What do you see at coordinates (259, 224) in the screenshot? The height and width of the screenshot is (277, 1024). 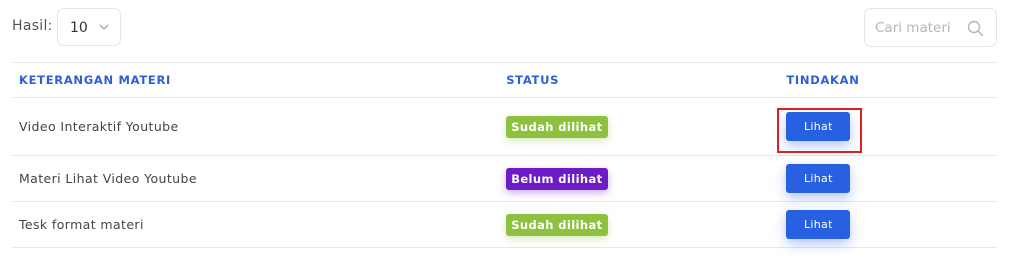 I see `material-title: Tesk format materi` at bounding box center [259, 224].